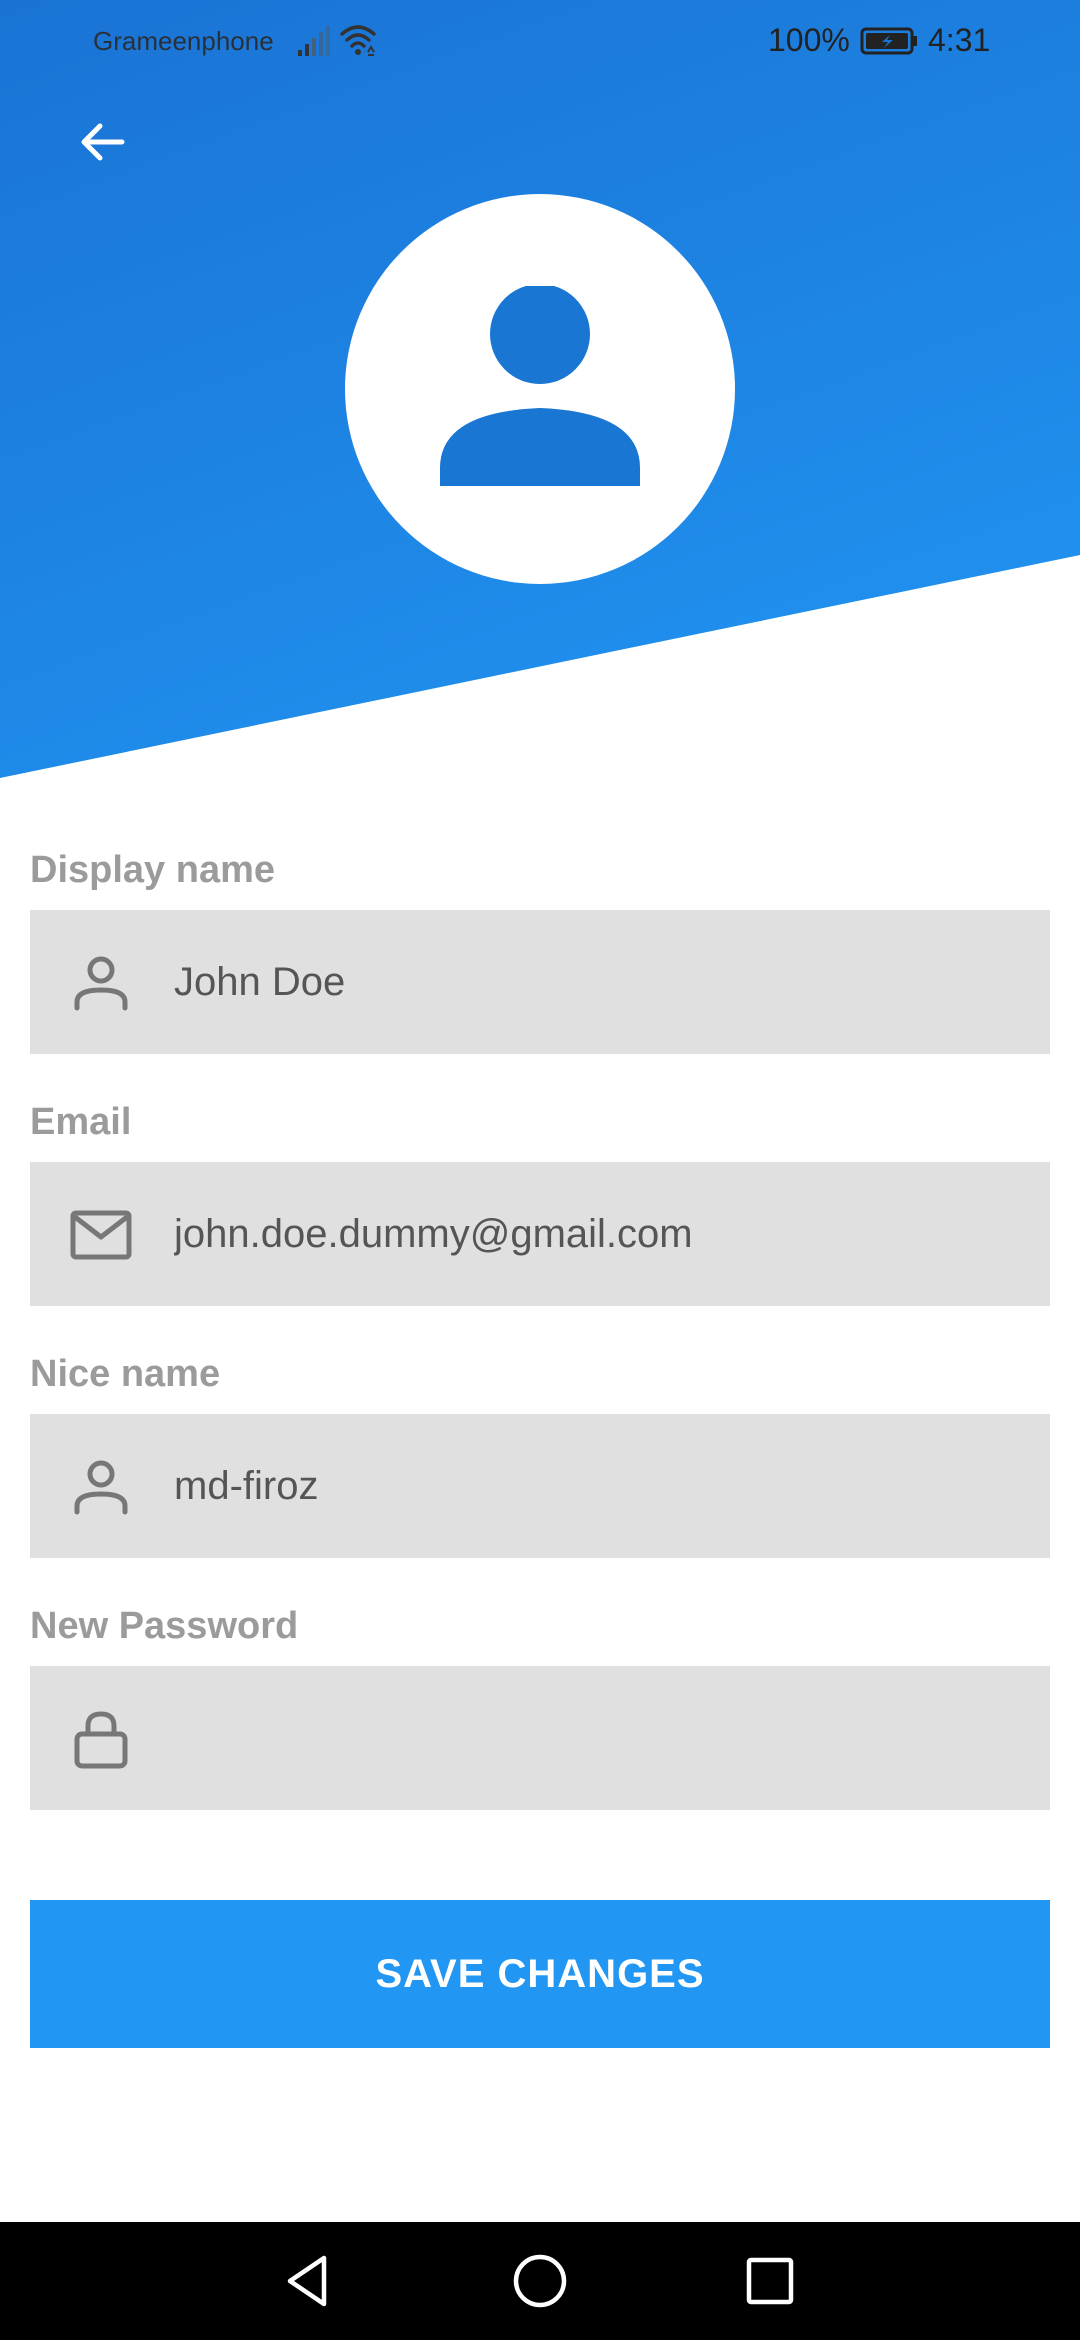 This screenshot has width=1080, height=2340. I want to click on display-name-input, so click(599, 982).